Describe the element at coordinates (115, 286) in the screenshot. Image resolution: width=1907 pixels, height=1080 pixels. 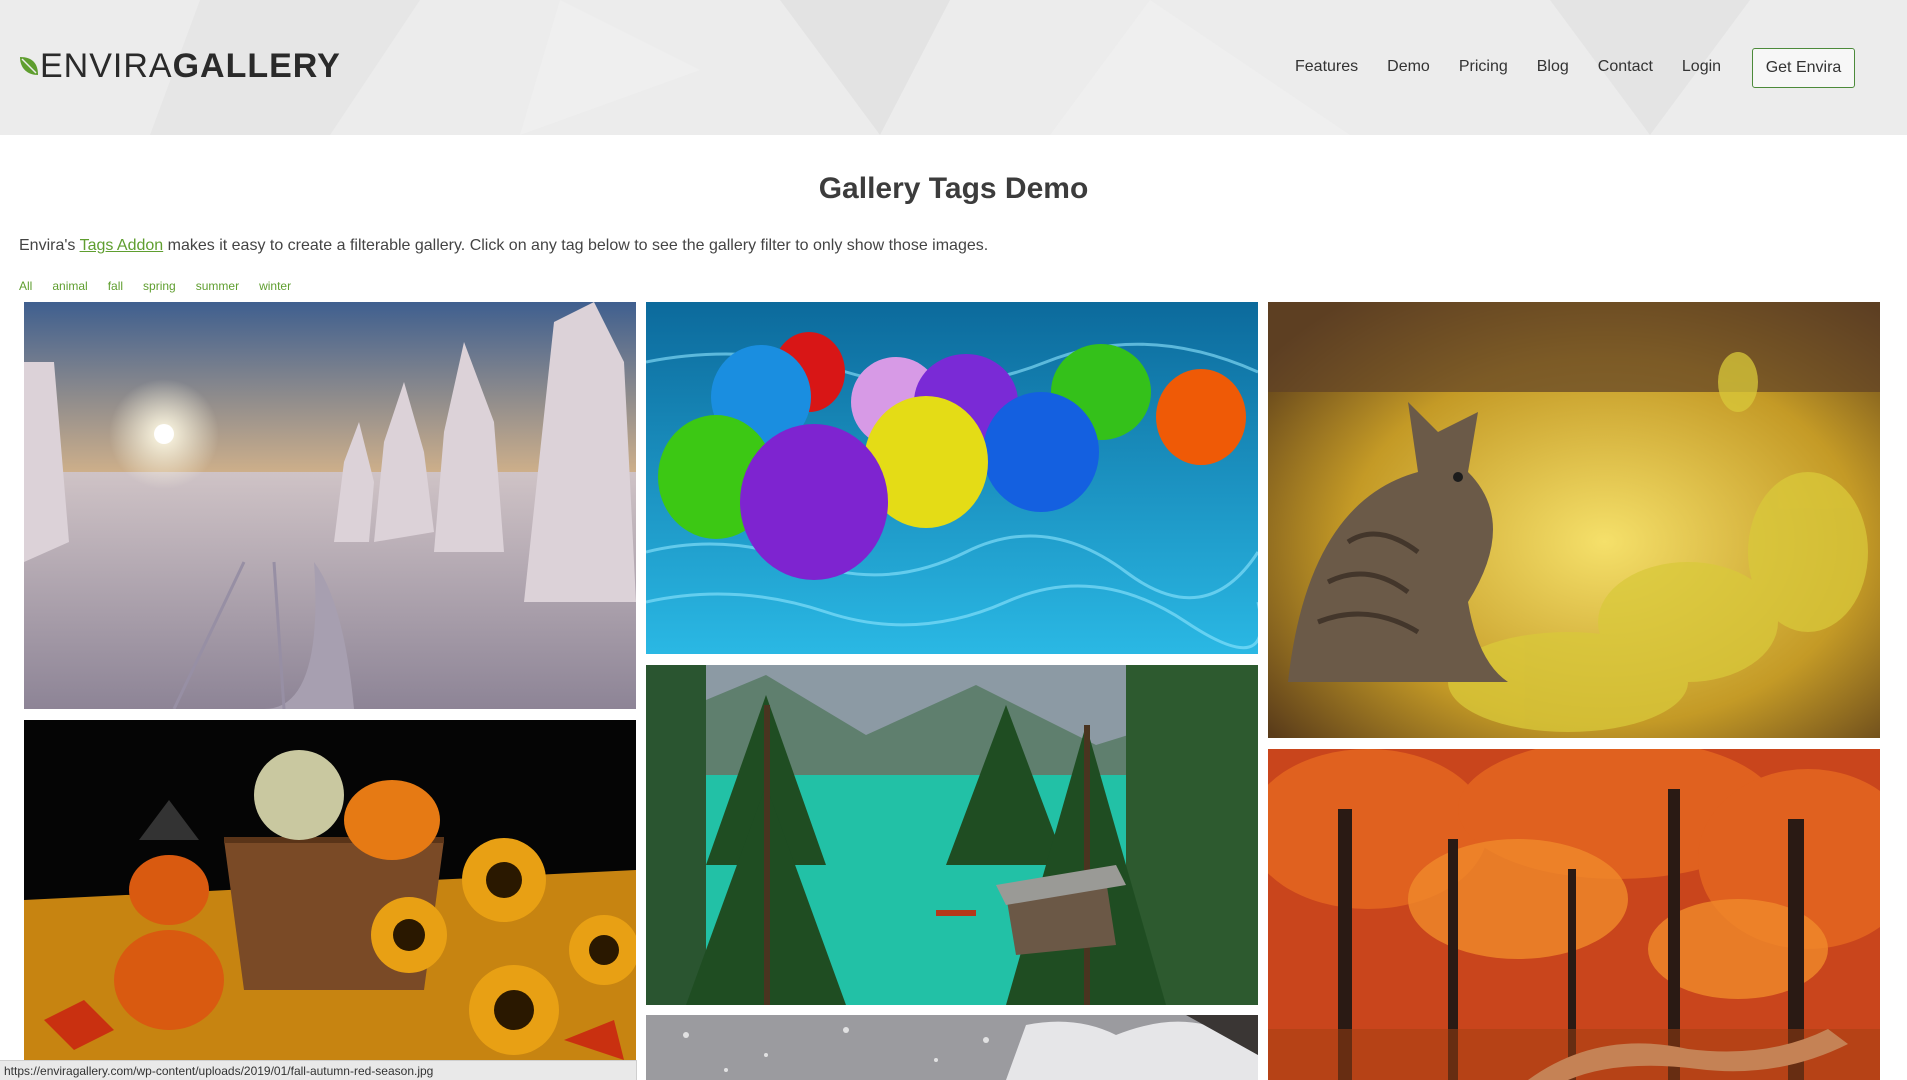
I see `tag-filter-fall: fall` at that location.